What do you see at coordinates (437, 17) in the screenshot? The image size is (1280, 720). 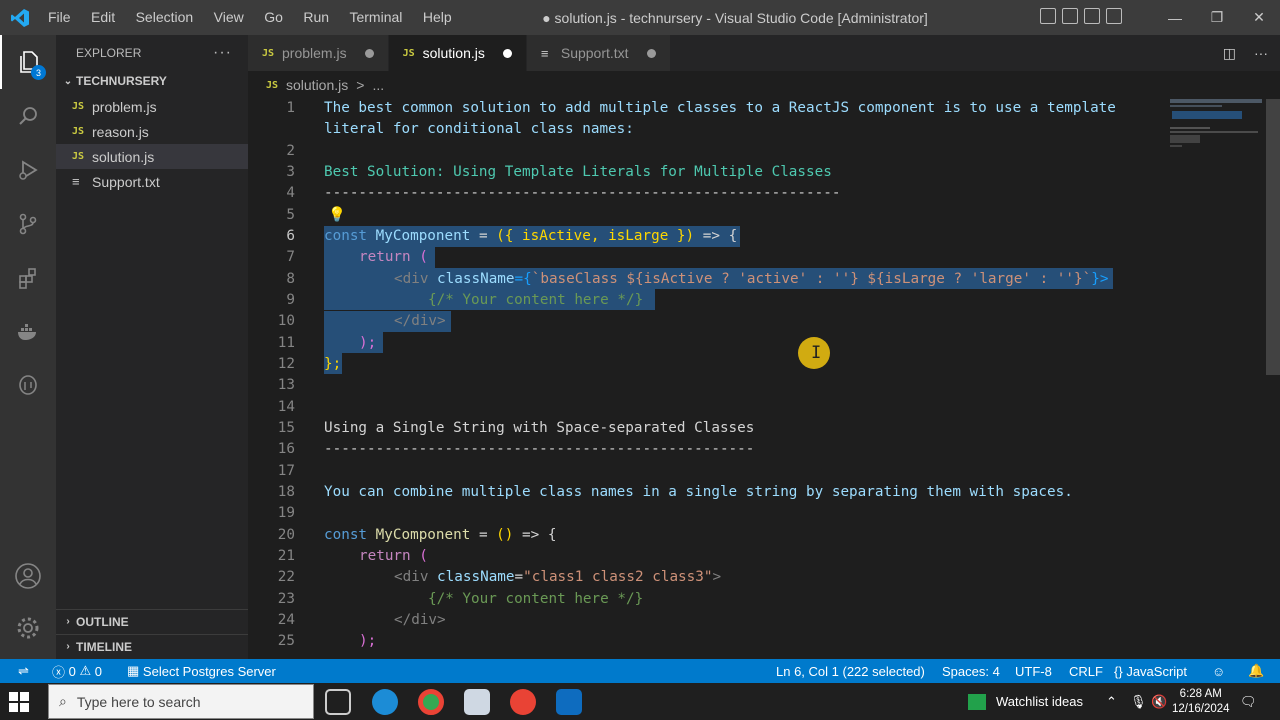 I see `menu-help: Help` at bounding box center [437, 17].